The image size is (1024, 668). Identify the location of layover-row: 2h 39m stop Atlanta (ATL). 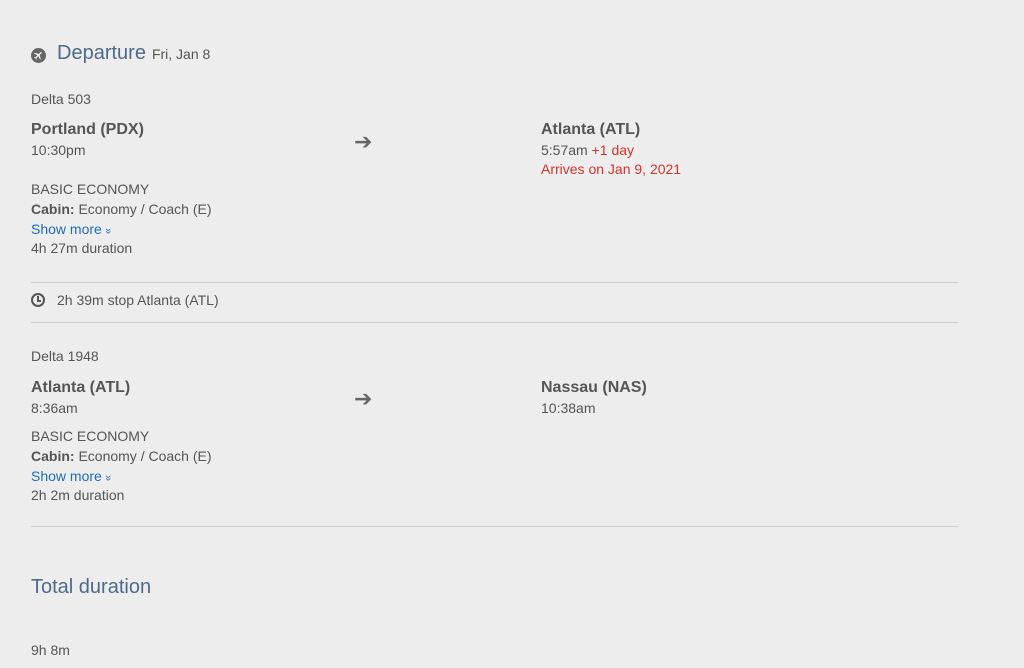
(125, 300).